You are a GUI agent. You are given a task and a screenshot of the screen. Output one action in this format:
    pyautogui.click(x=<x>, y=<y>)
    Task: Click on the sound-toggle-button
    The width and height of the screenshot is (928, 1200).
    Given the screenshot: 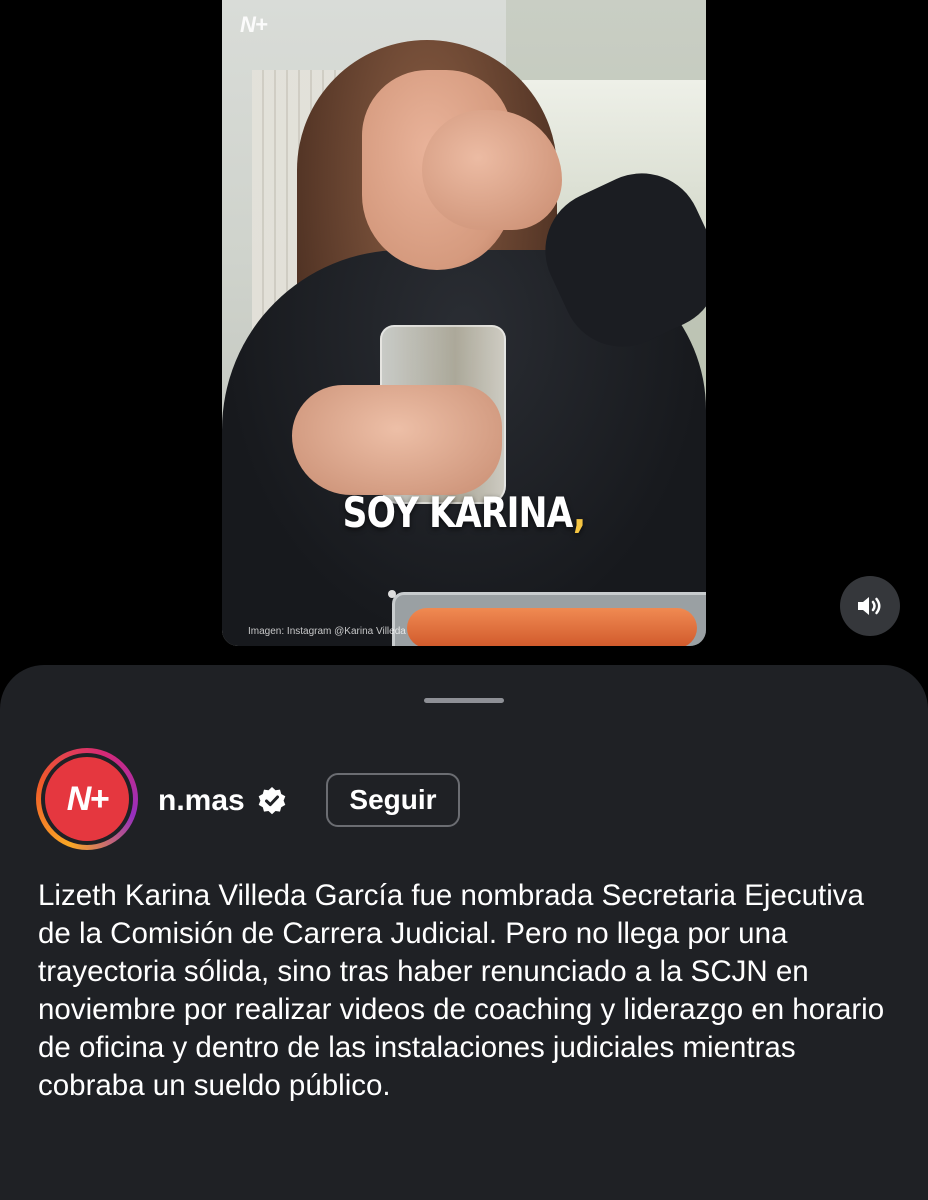 What is the action you would take?
    pyautogui.click(x=870, y=606)
    